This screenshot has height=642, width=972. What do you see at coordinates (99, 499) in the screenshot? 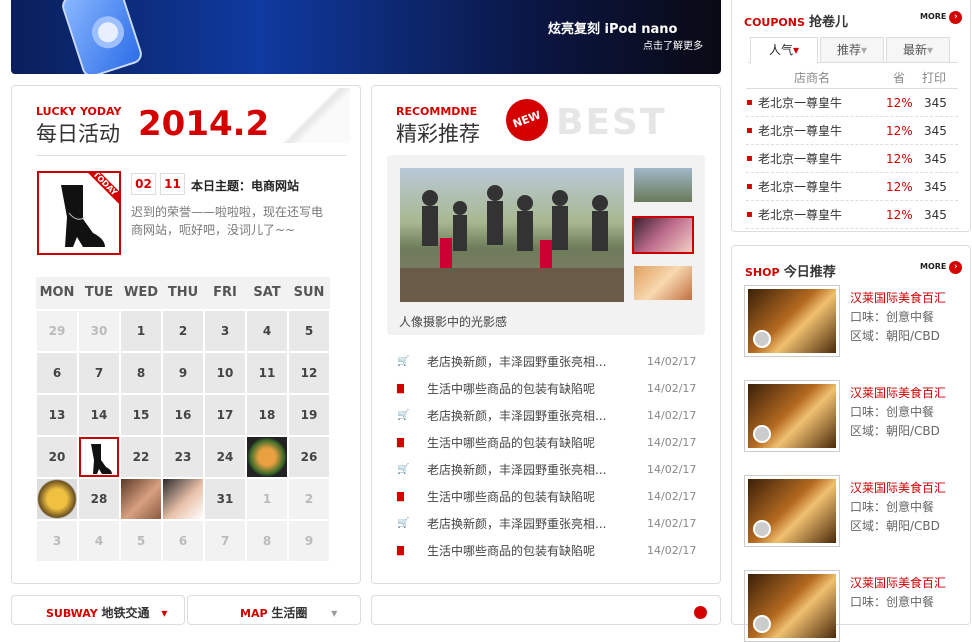
I see `calendar-day: 28` at bounding box center [99, 499].